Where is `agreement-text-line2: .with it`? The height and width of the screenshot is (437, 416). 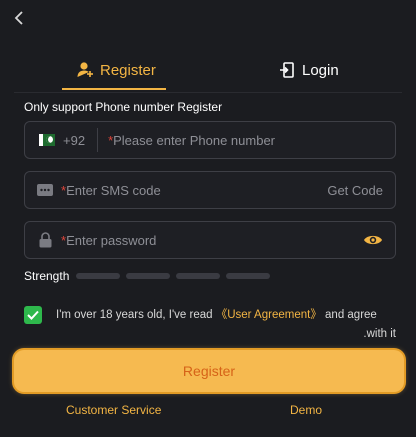
agreement-text-line2: .with it is located at coordinates (379, 334).